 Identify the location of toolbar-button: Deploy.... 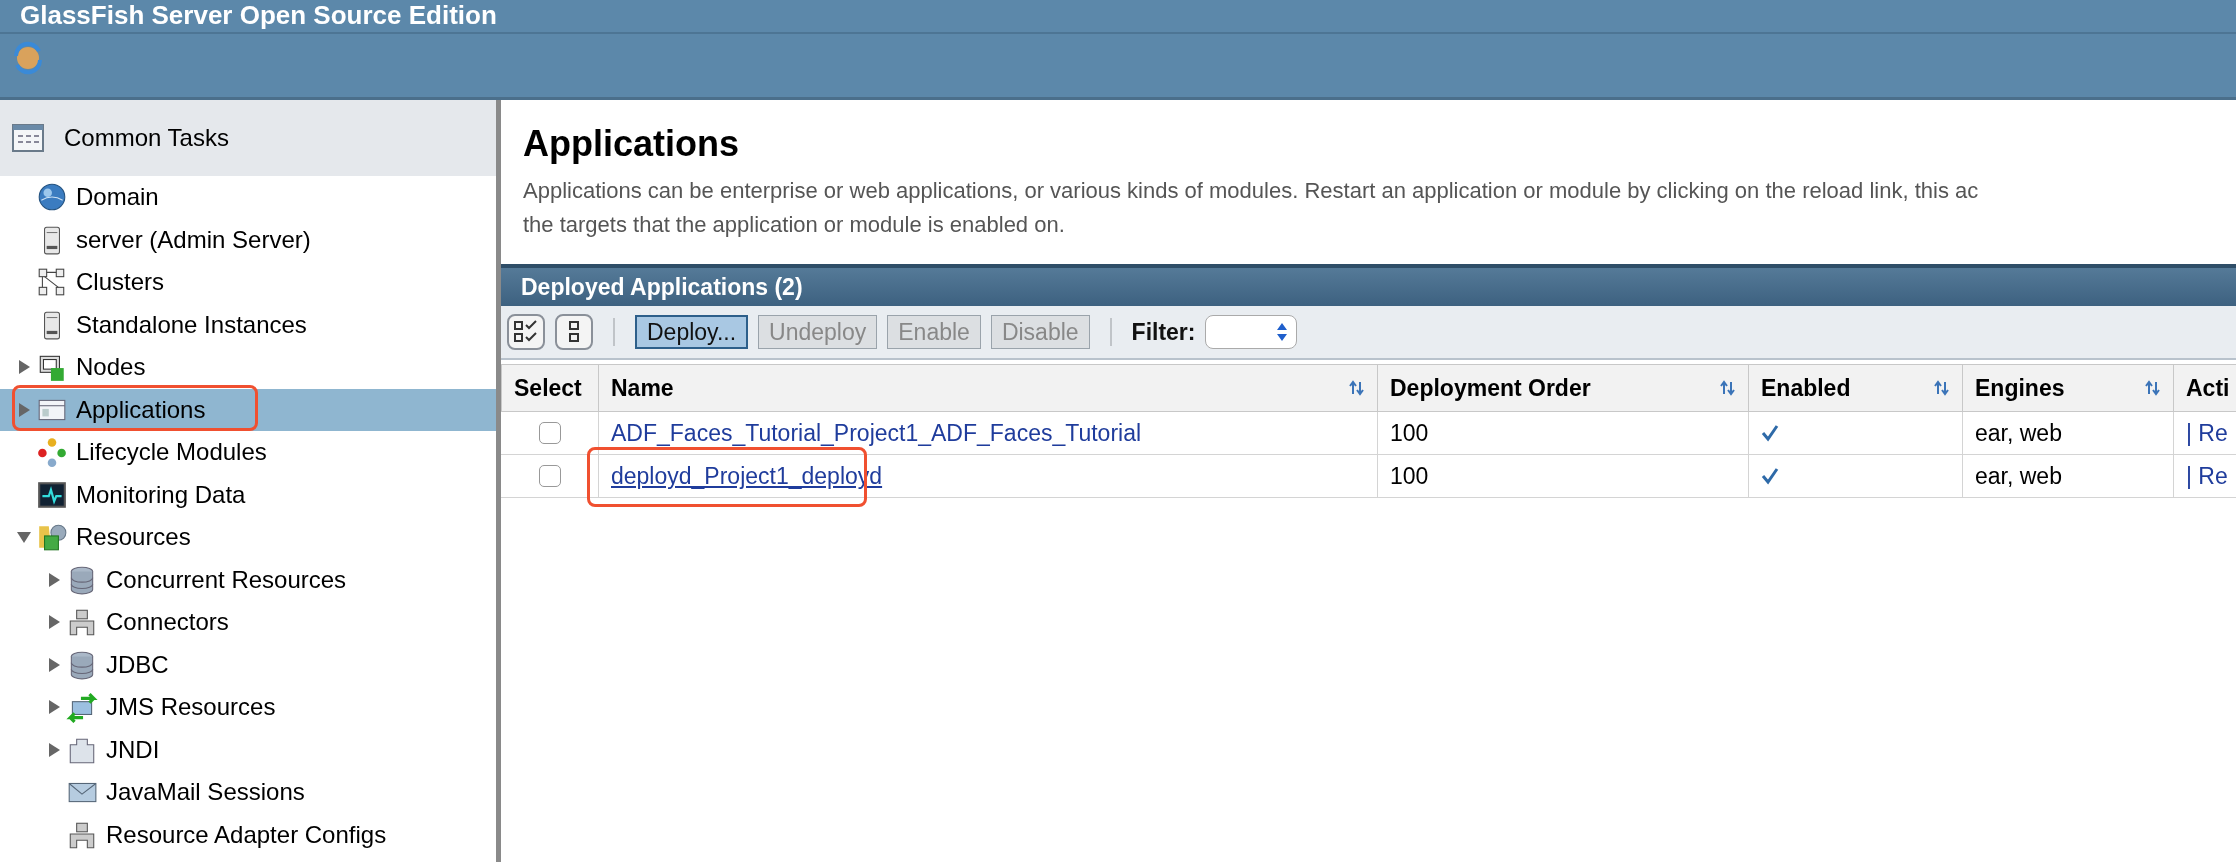
(692, 332).